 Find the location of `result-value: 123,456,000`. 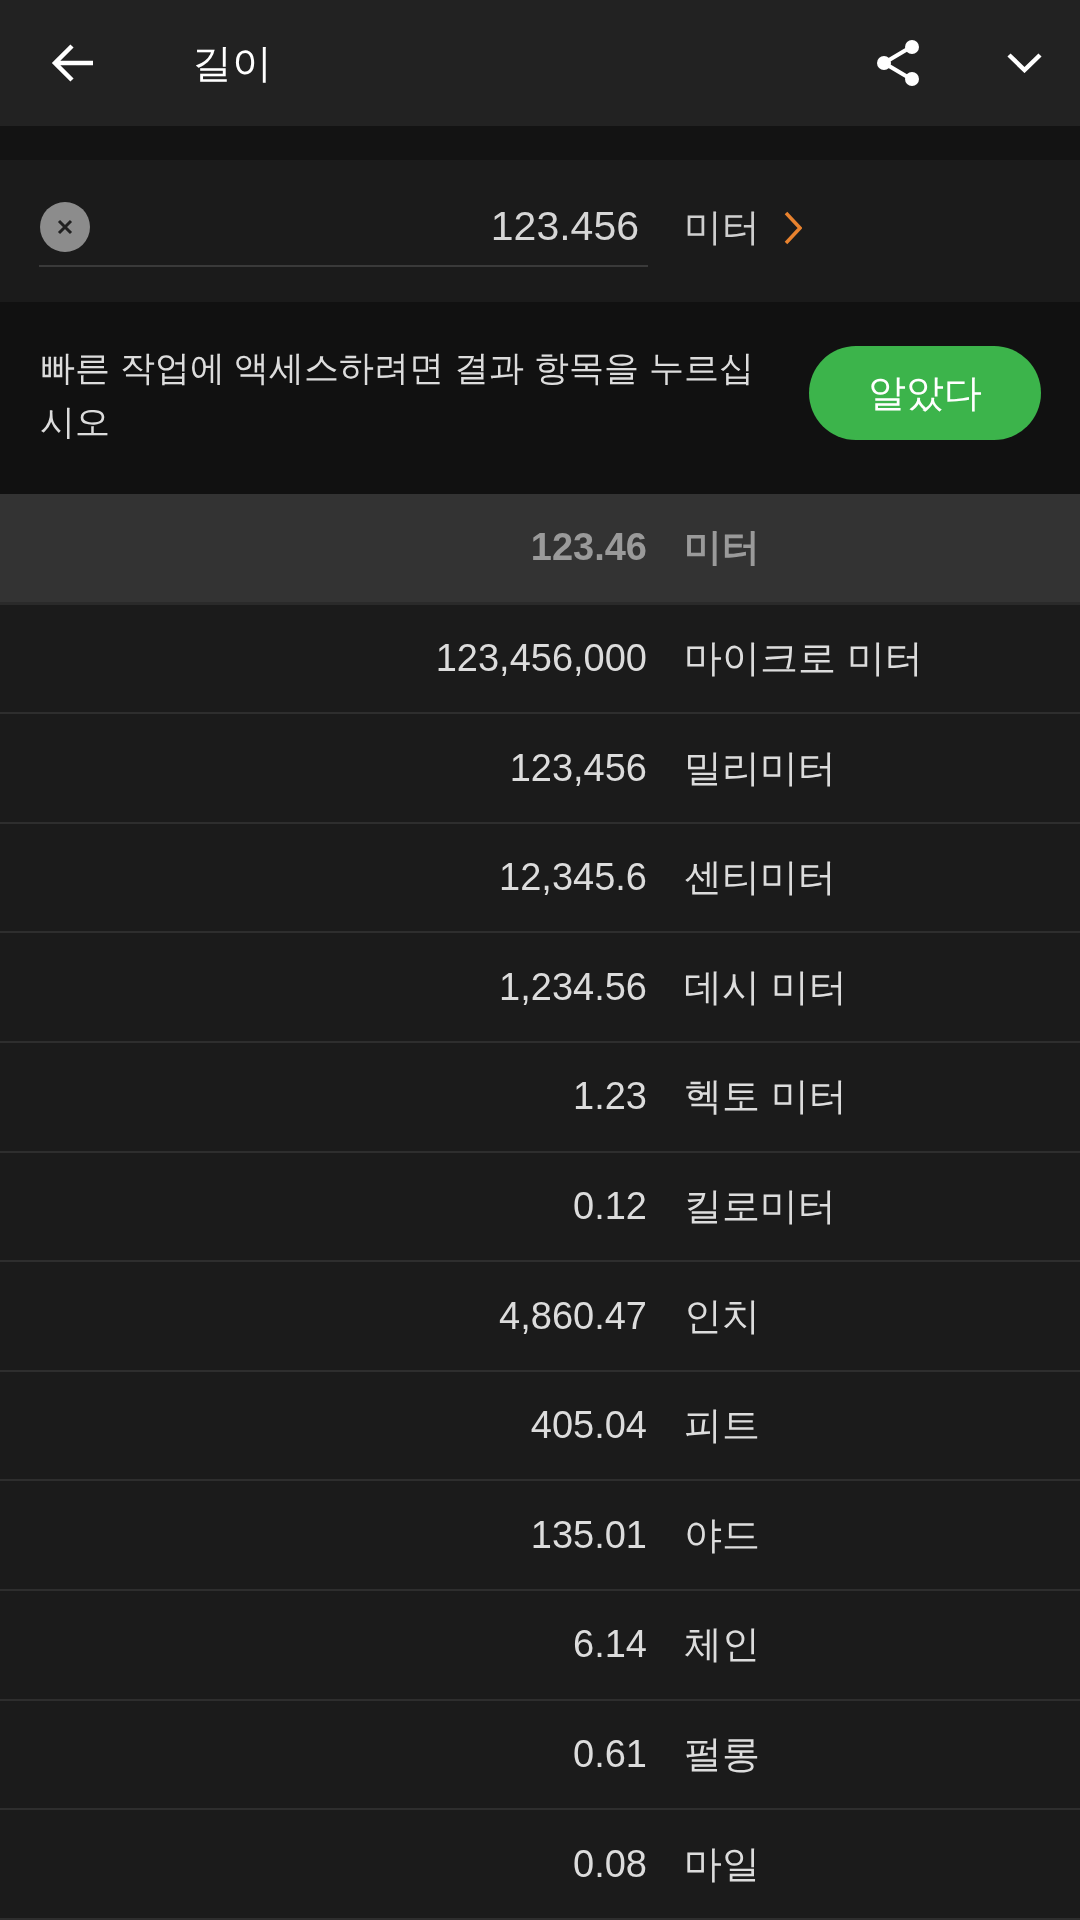

result-value: 123,456,000 is located at coordinates (540, 658).